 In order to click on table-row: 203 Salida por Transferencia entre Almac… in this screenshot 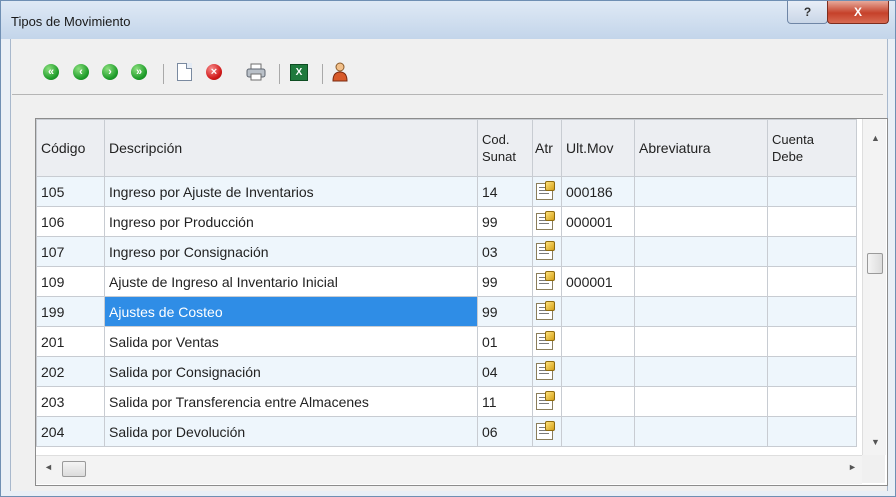, I will do `click(446, 401)`.